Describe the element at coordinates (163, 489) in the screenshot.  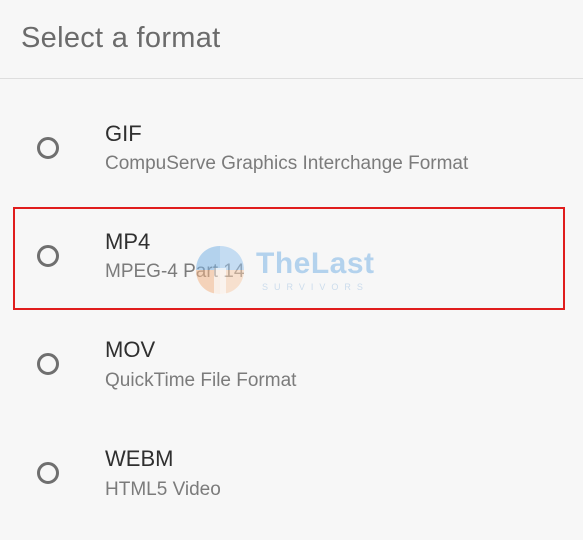
I see `format-subtitle-webm: HTML5 Video` at that location.